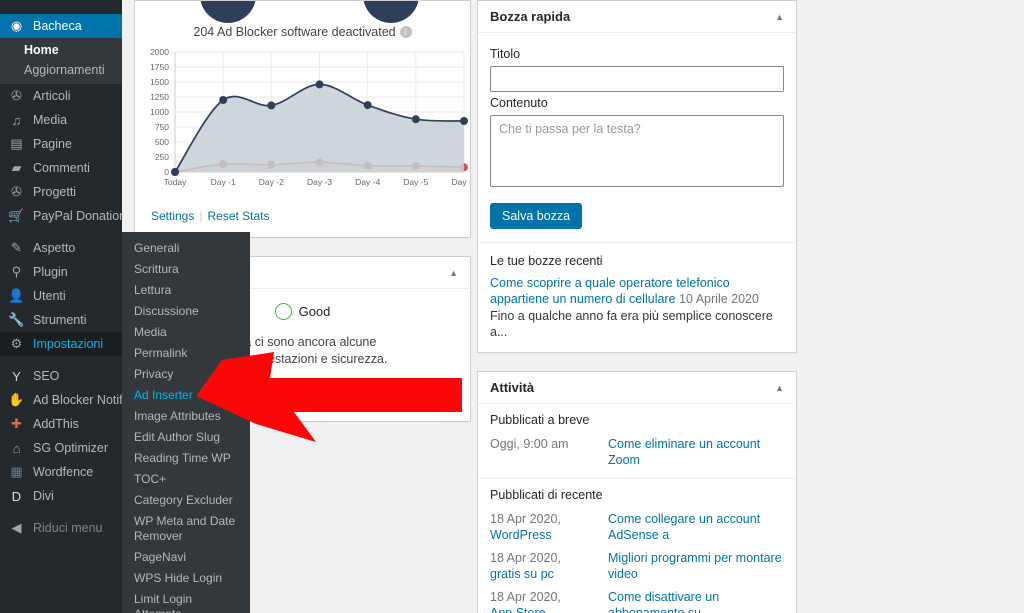  Describe the element at coordinates (529, 444) in the screenshot. I see `activity-date: Oggi, 9:00 am` at that location.